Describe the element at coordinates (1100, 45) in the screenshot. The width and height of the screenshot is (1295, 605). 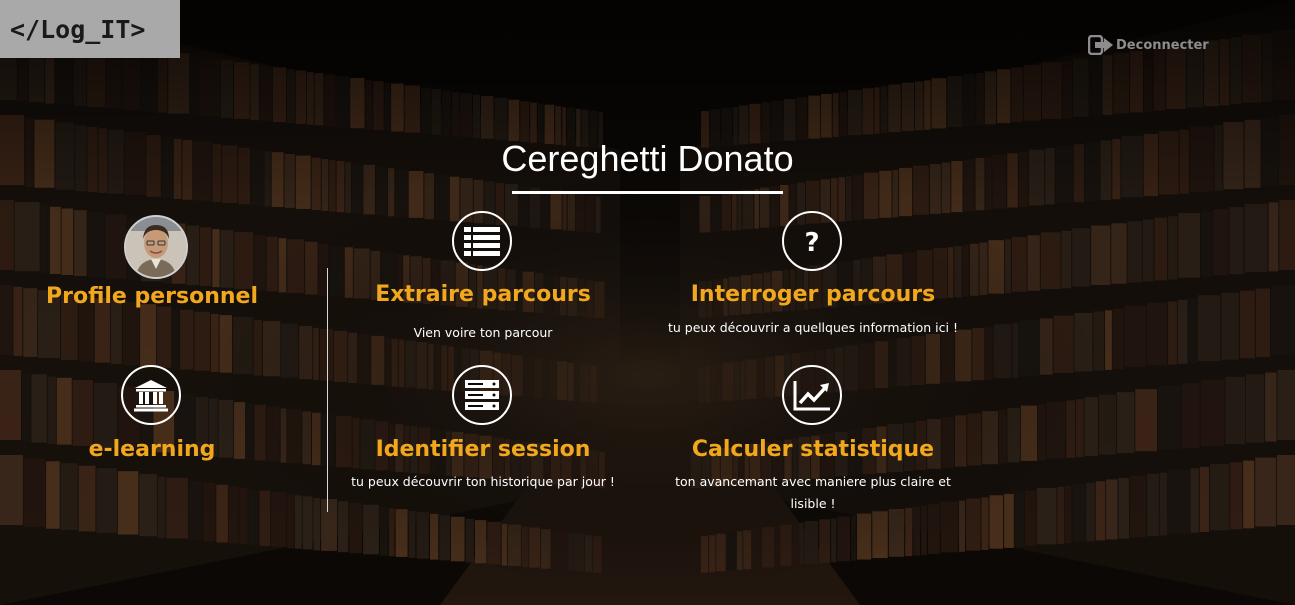
I see `logout-icon` at that location.